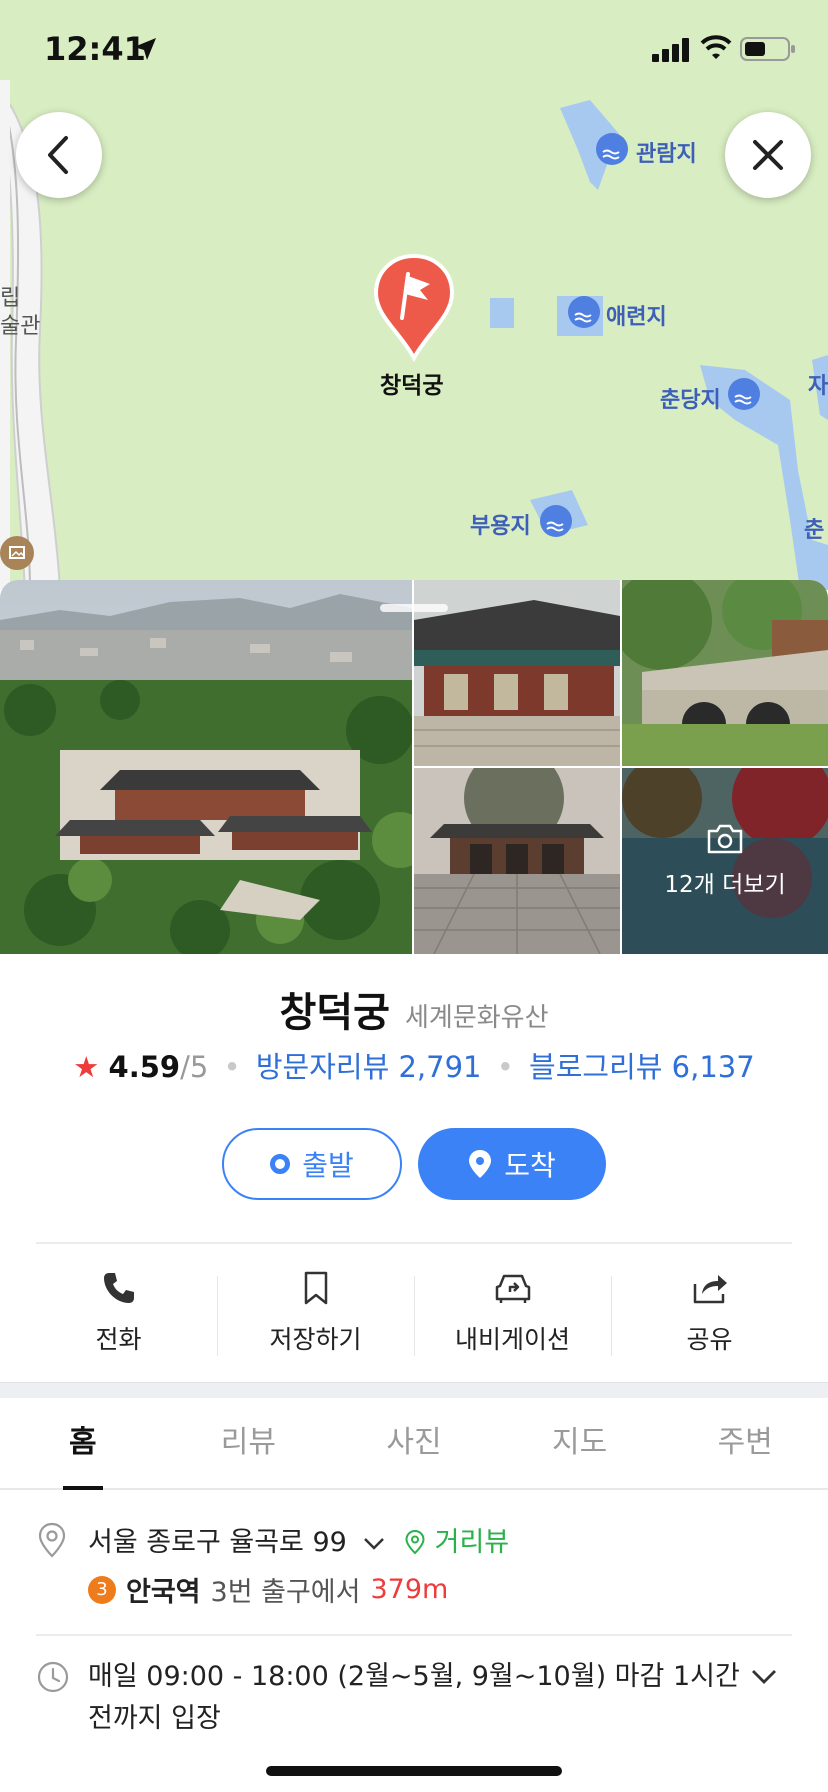 Image resolution: width=828 pixels, height=1792 pixels. I want to click on address-text: 서울 종로구 율곡로 99, so click(217, 1542).